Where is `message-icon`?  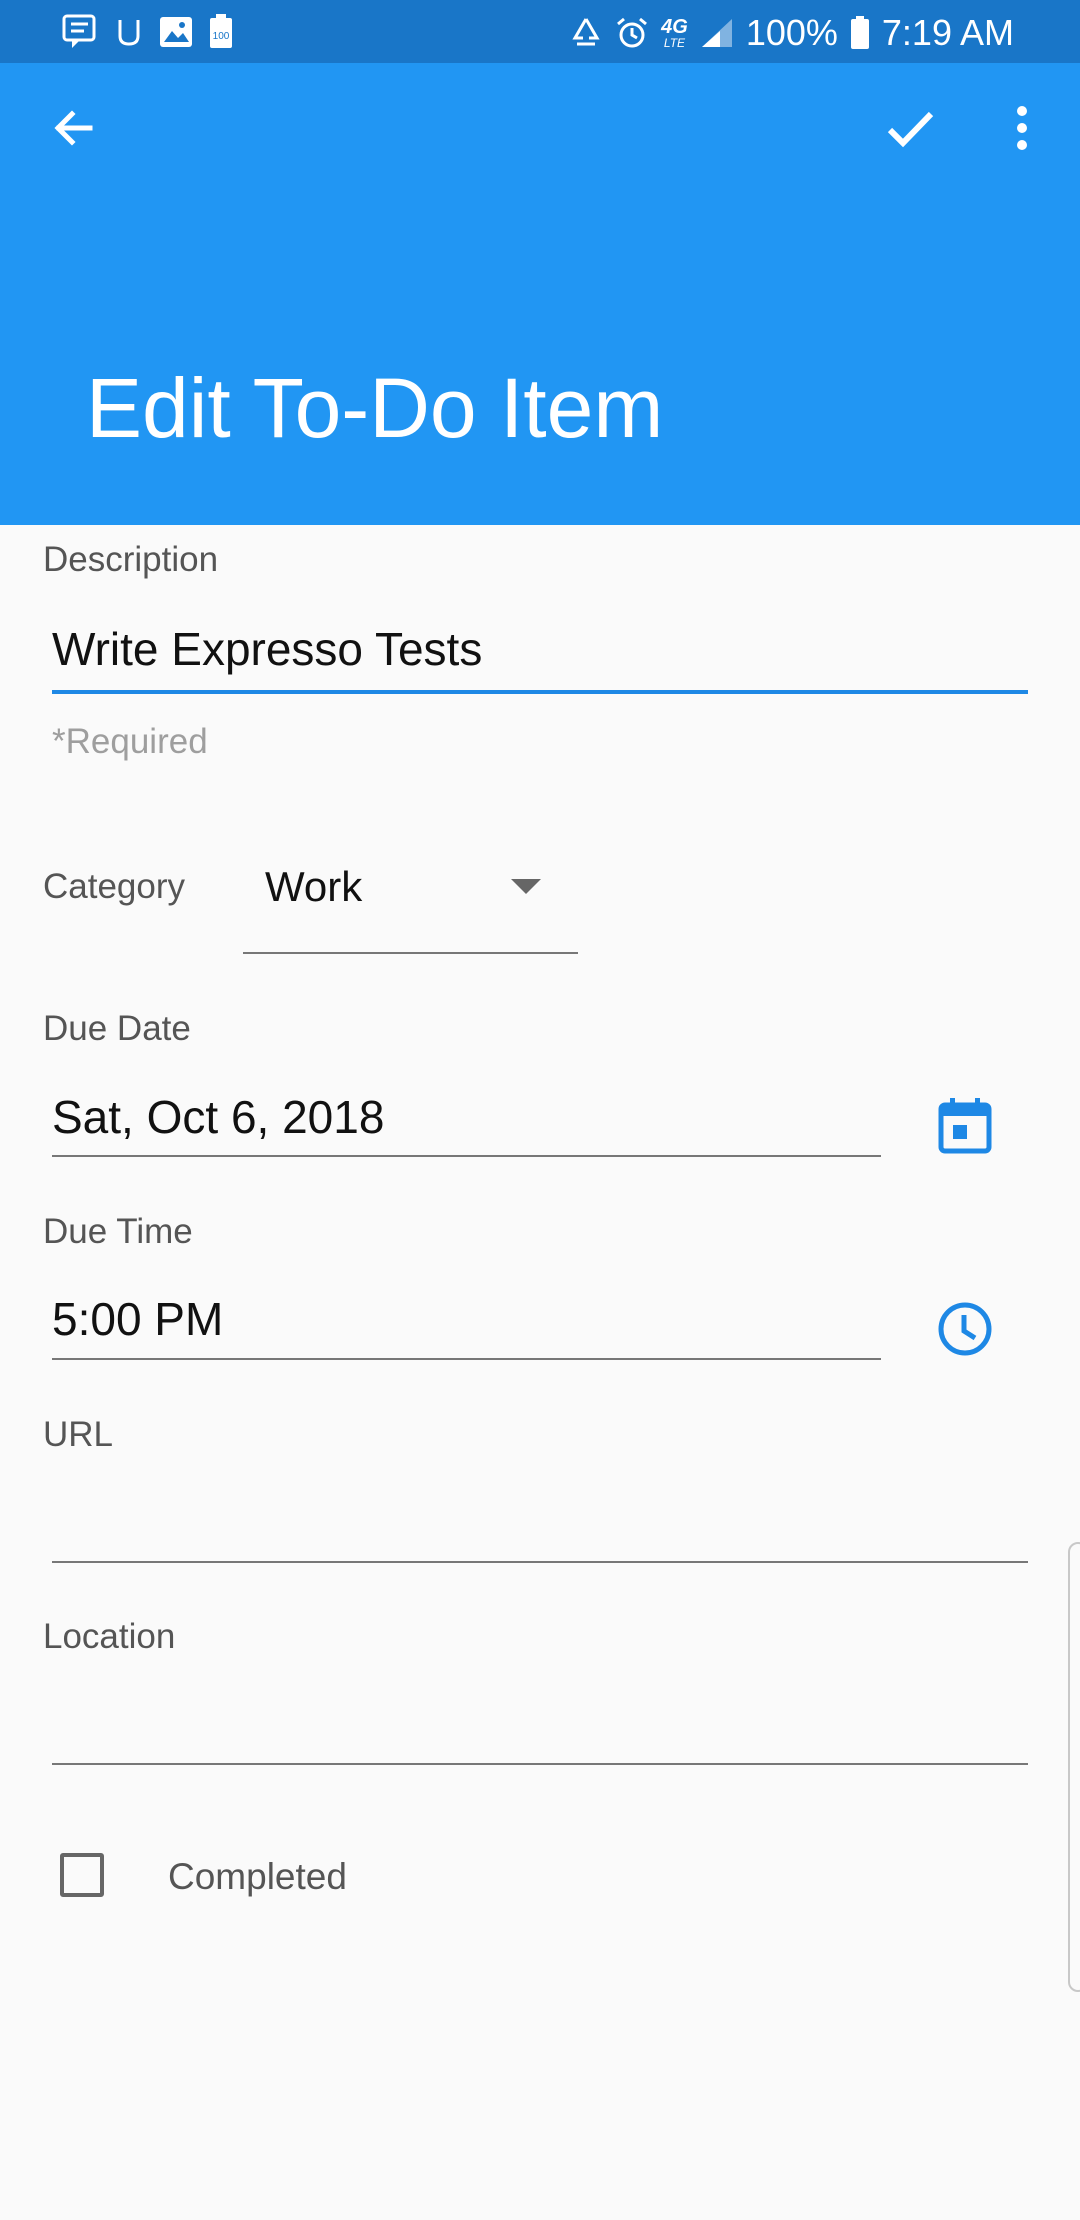
message-icon is located at coordinates (79, 31).